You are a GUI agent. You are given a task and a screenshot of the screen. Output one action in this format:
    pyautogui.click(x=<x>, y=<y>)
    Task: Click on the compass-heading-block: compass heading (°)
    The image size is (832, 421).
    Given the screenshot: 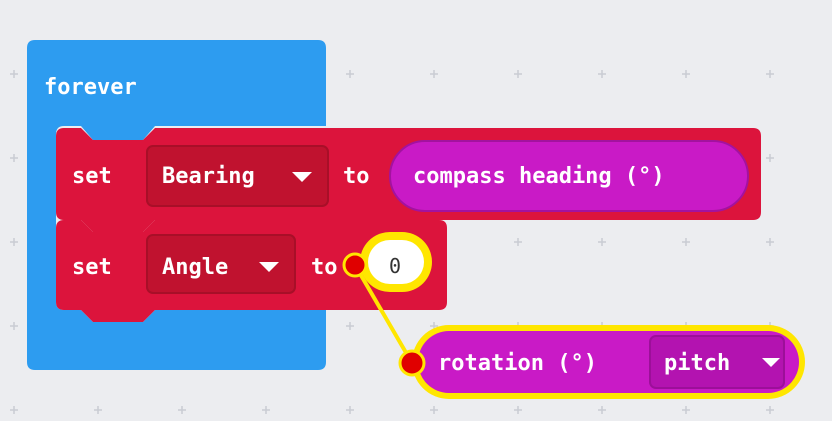 What is the action you would take?
    pyautogui.click(x=569, y=176)
    